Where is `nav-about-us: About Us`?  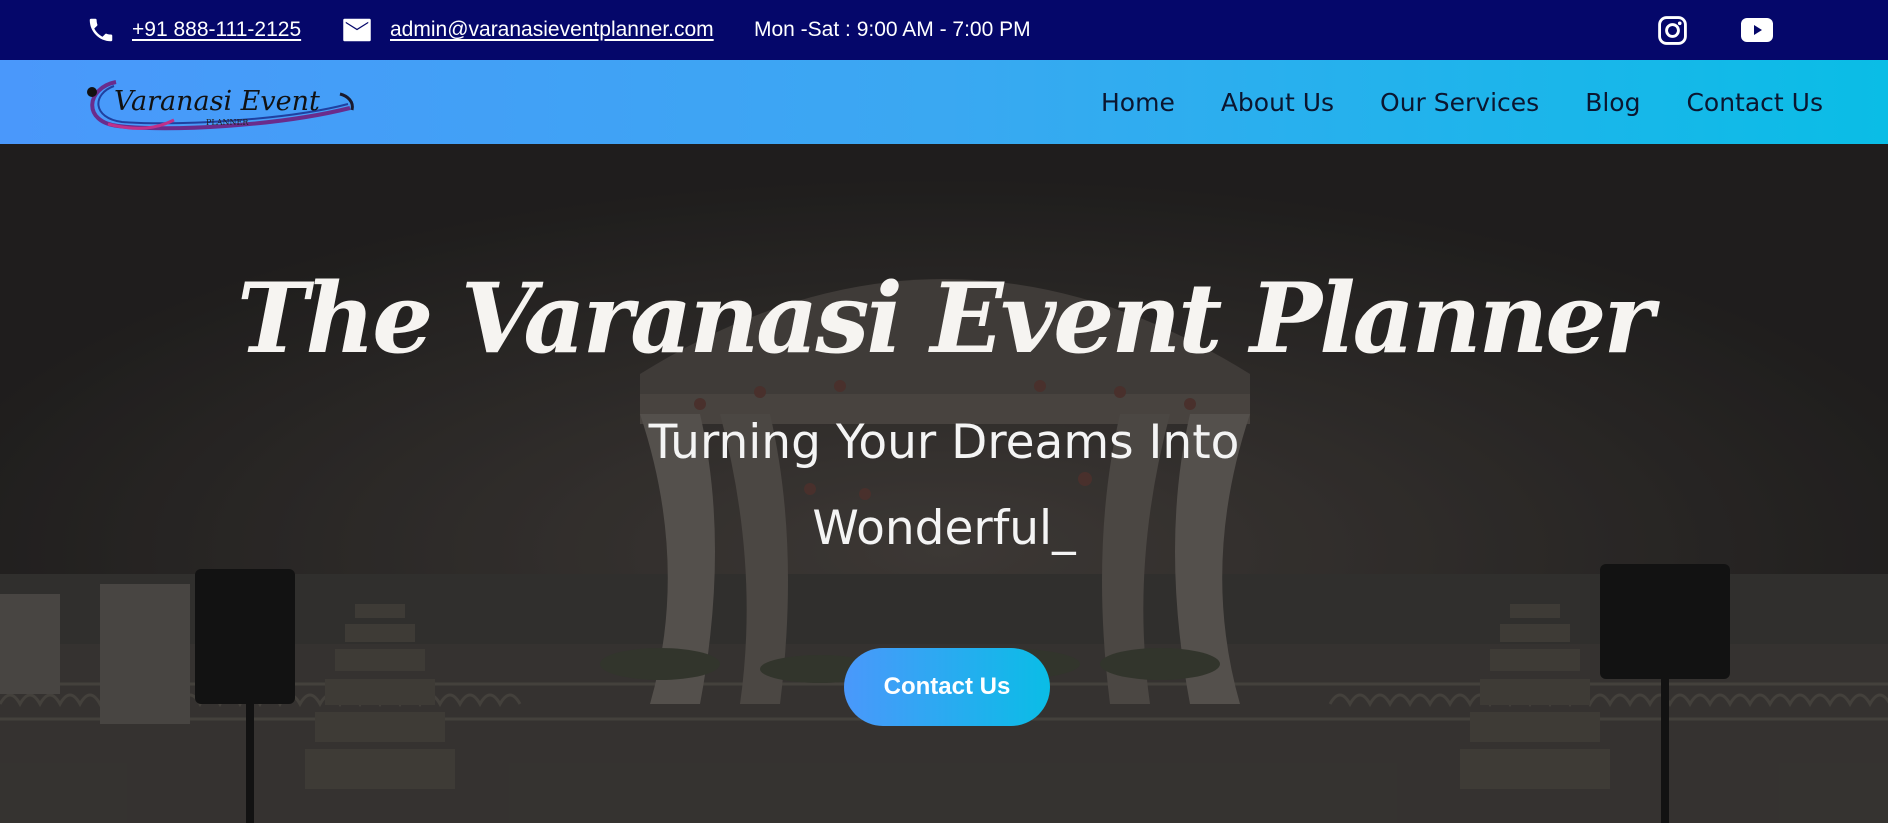 nav-about-us: About Us is located at coordinates (1277, 102).